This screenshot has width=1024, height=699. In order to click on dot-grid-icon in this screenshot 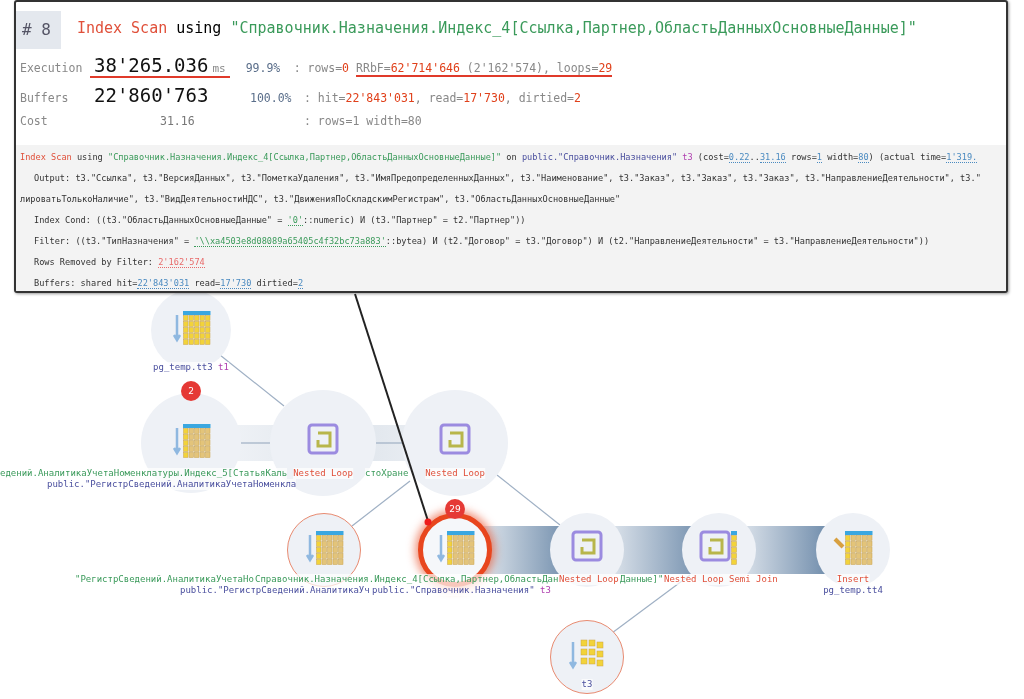, I will do `click(586, 654)`.